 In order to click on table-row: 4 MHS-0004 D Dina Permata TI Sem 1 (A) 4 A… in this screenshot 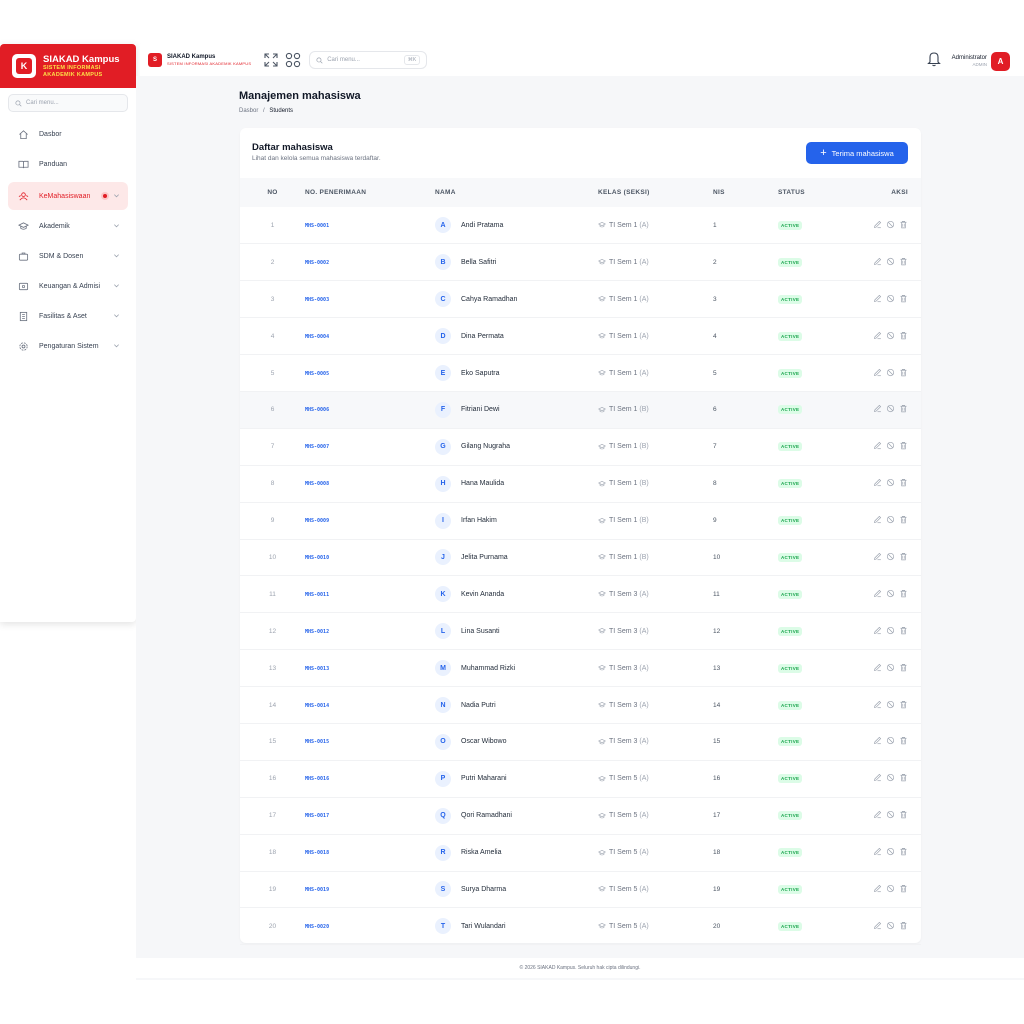, I will do `click(580, 336)`.